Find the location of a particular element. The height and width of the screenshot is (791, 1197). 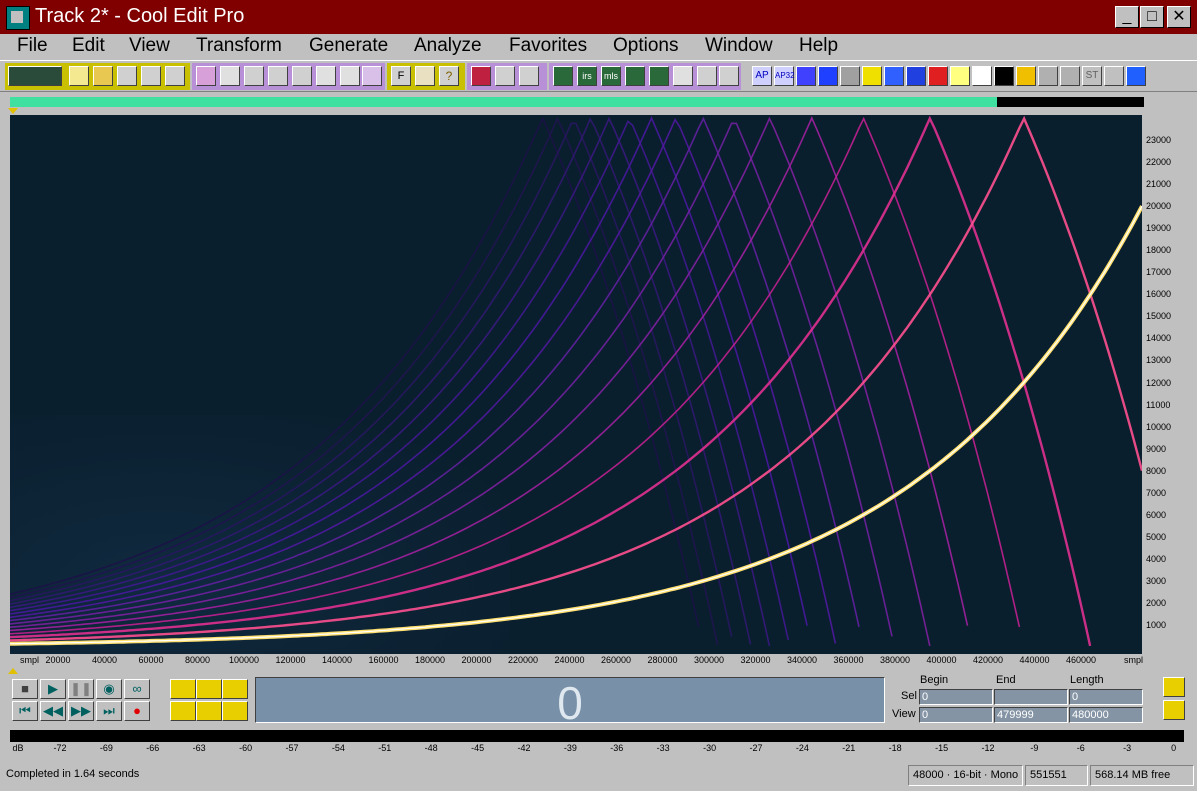

close-button: ✕ is located at coordinates (1179, 17).